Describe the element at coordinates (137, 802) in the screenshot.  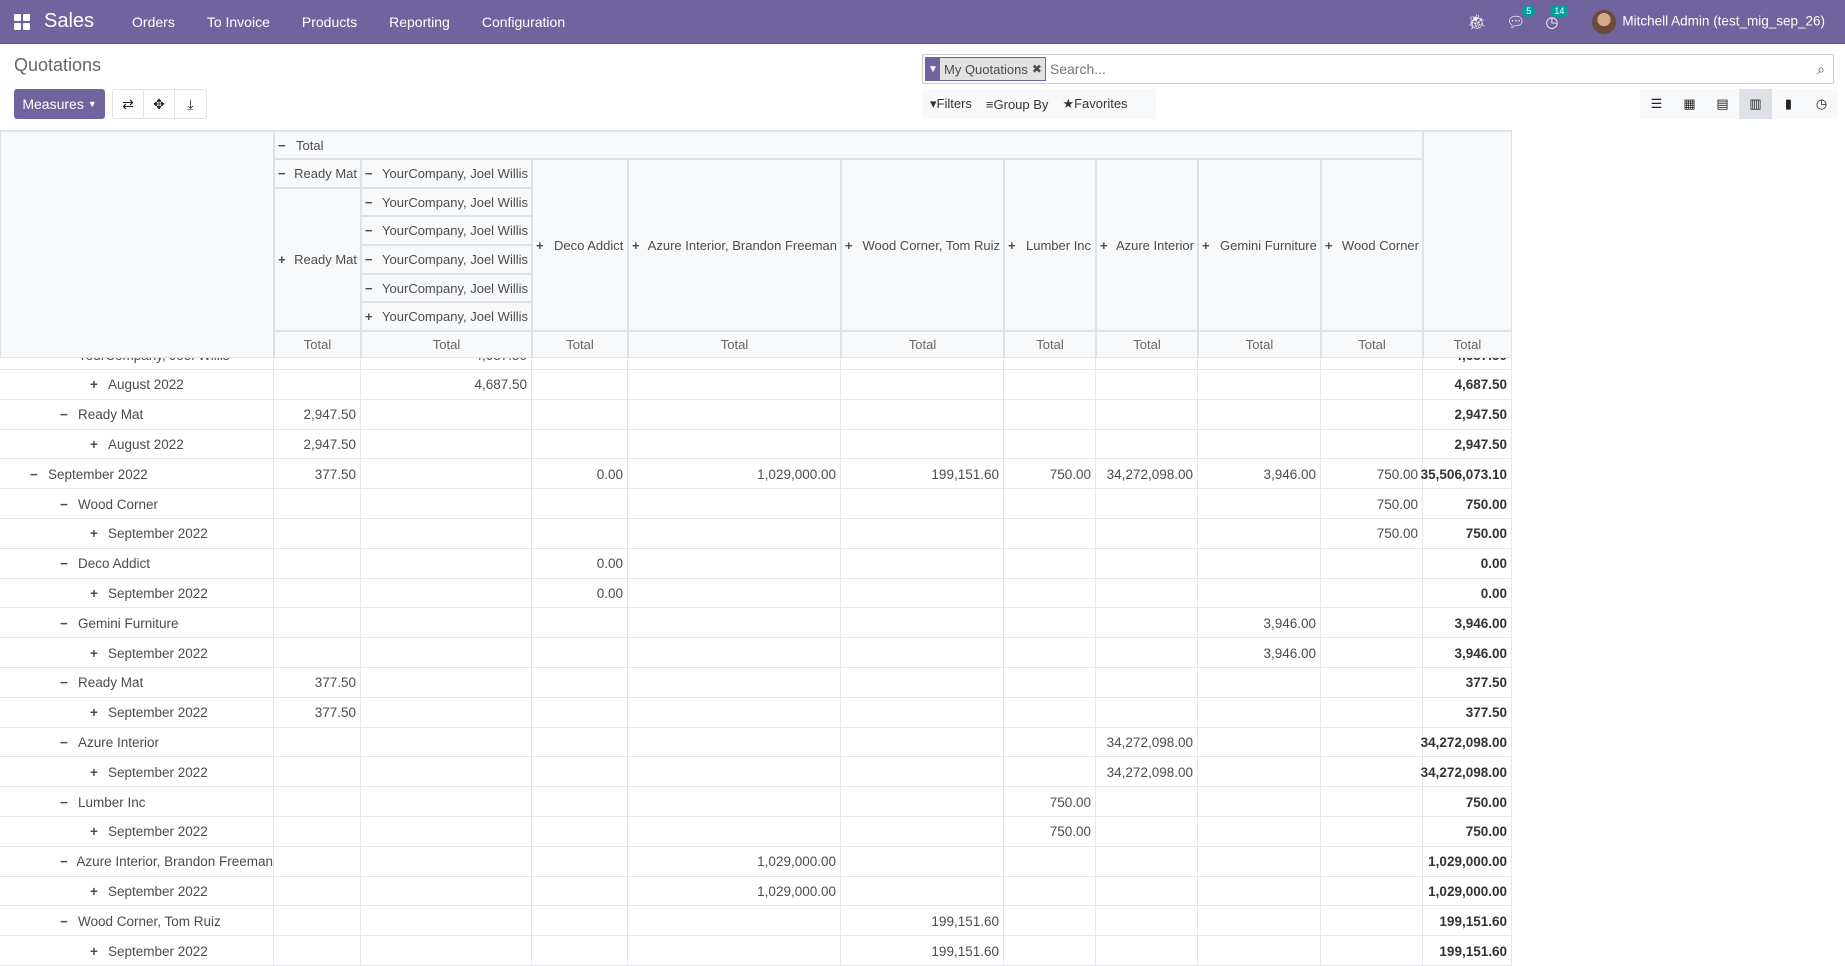
I see `row-header: − Lumber Inc` at that location.